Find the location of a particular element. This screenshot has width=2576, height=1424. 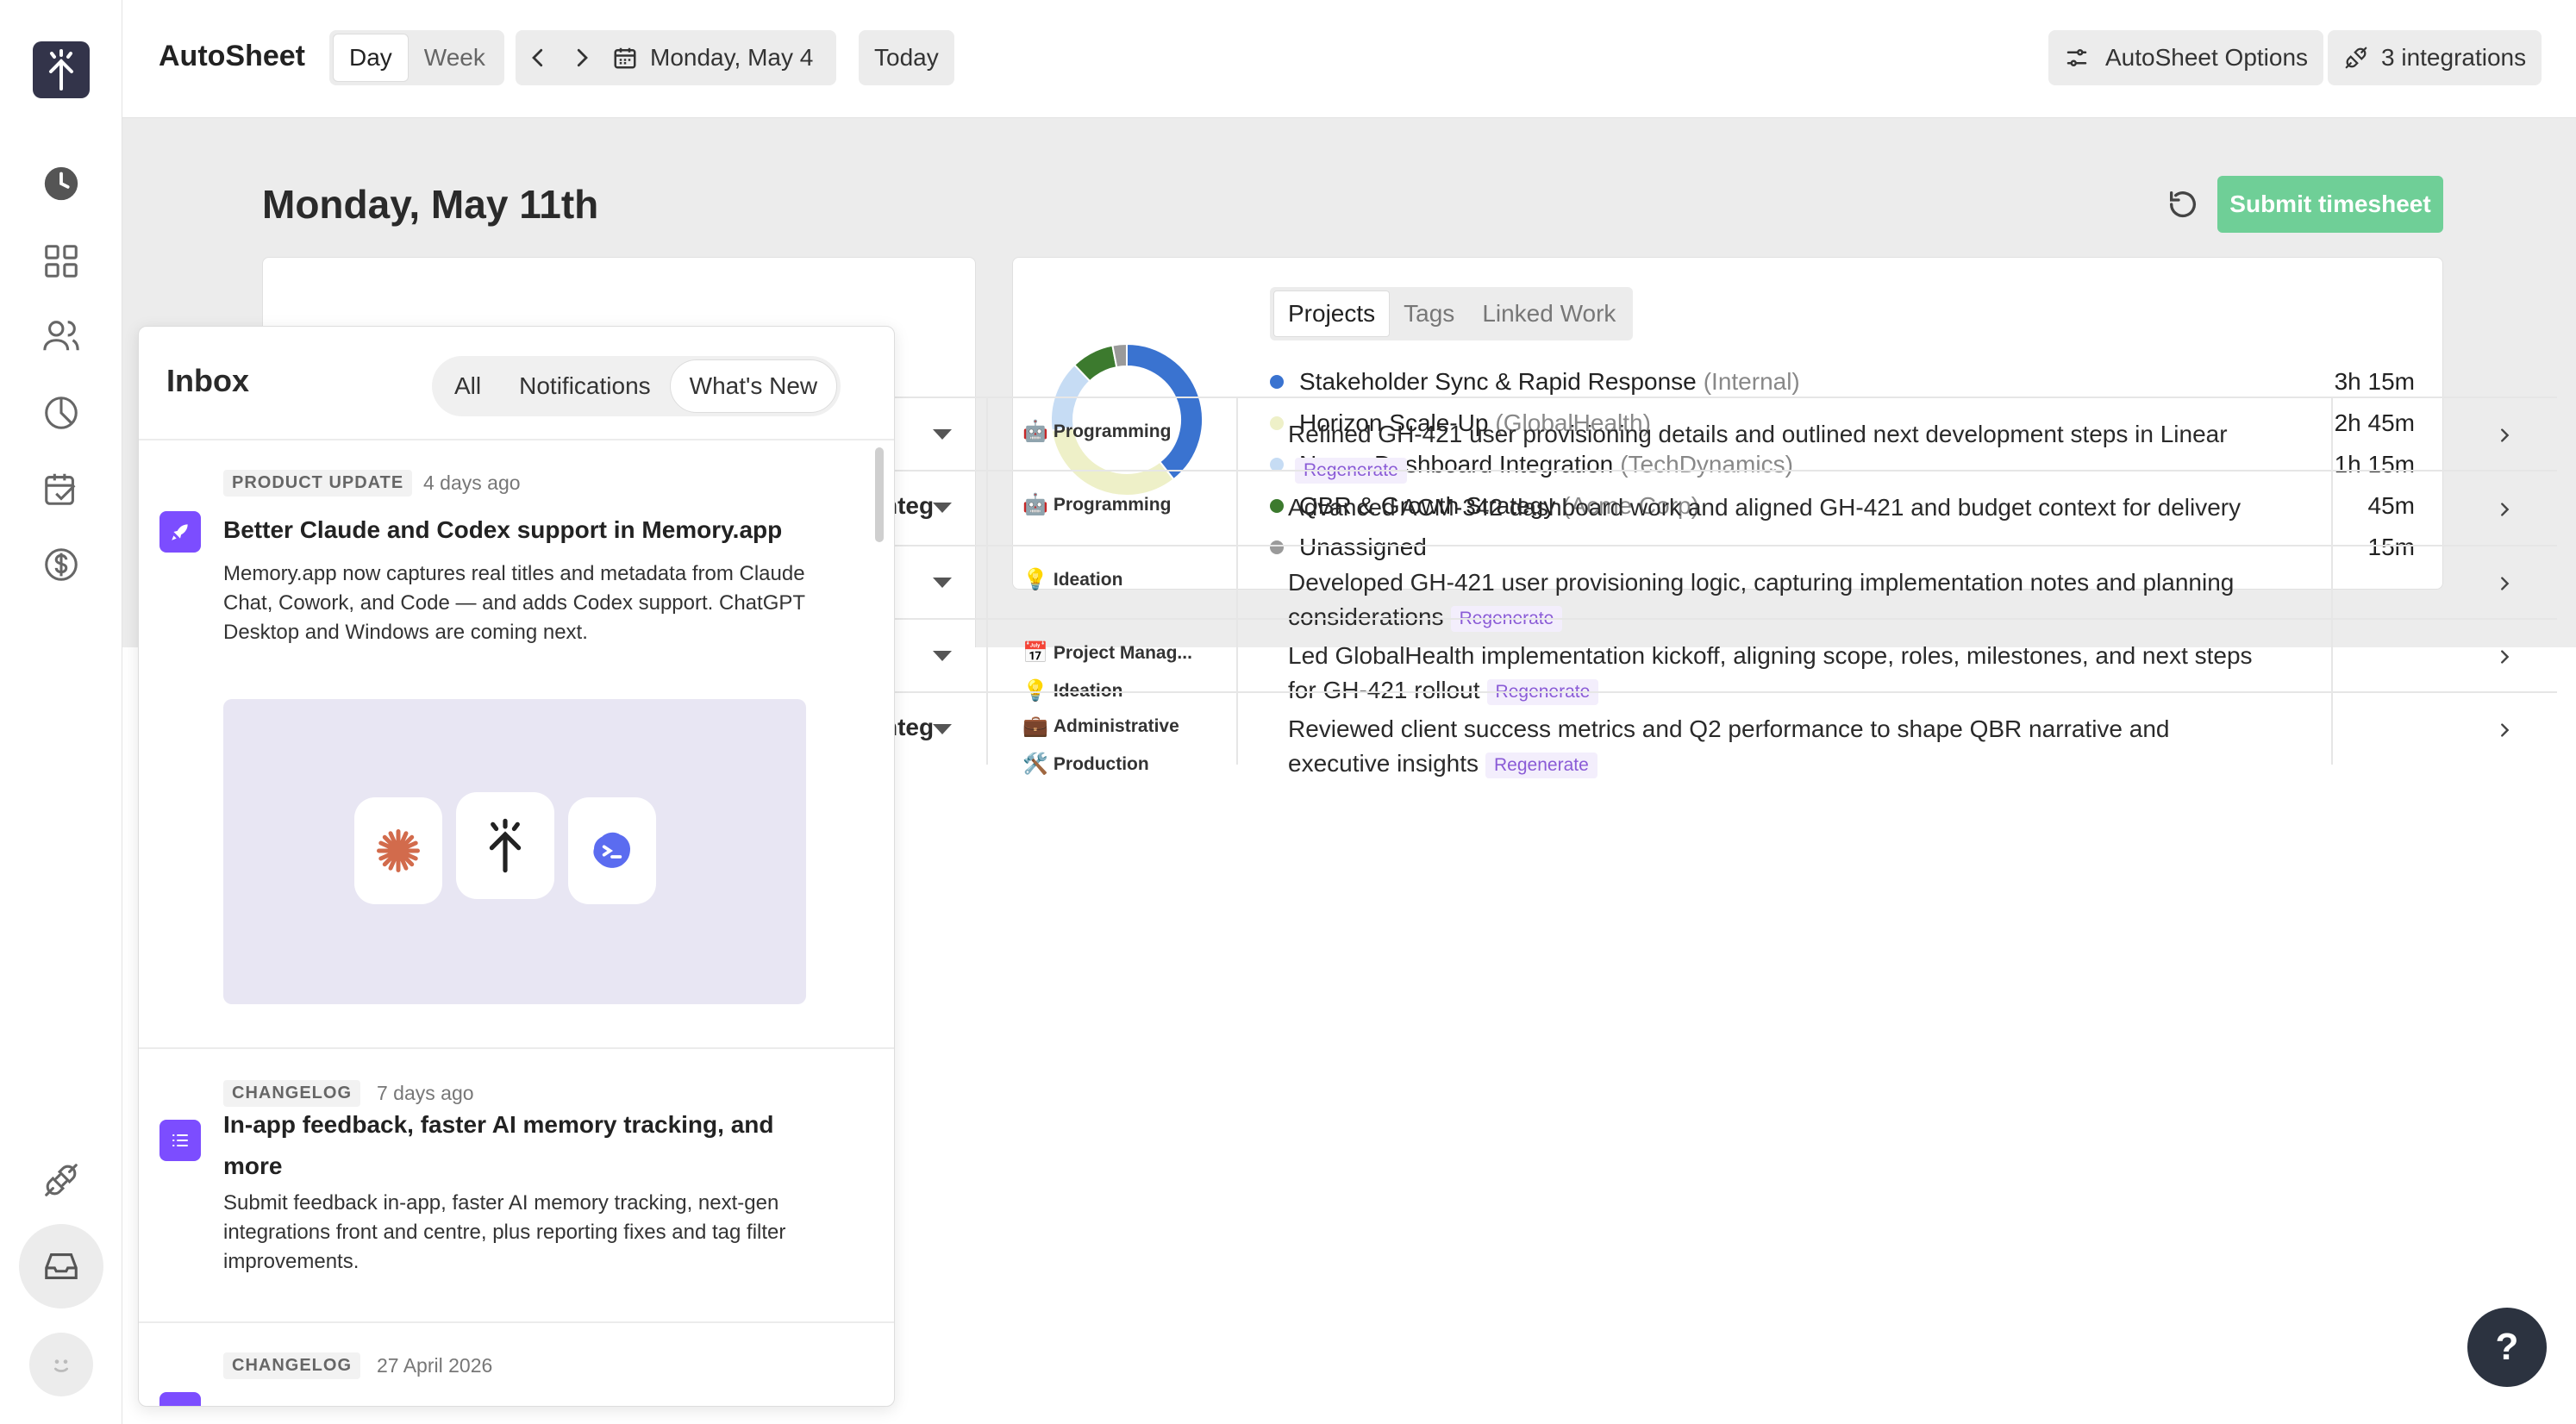

sliders-icon is located at coordinates (2076, 57).